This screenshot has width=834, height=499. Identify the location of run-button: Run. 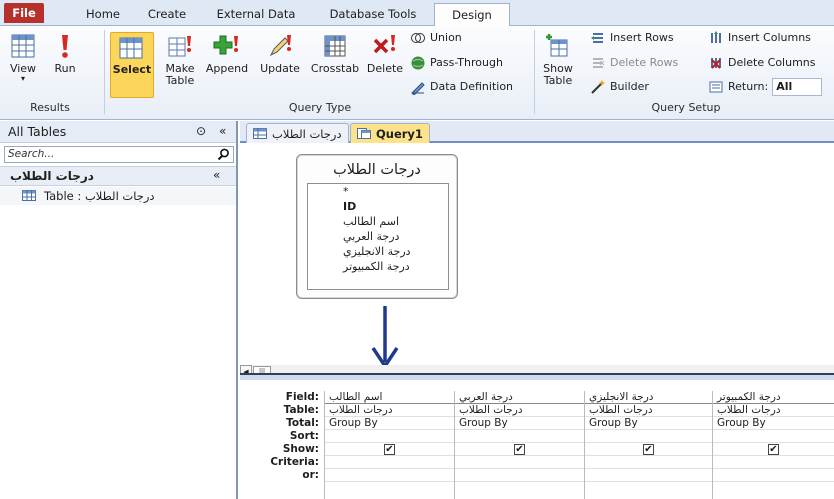
(65, 53).